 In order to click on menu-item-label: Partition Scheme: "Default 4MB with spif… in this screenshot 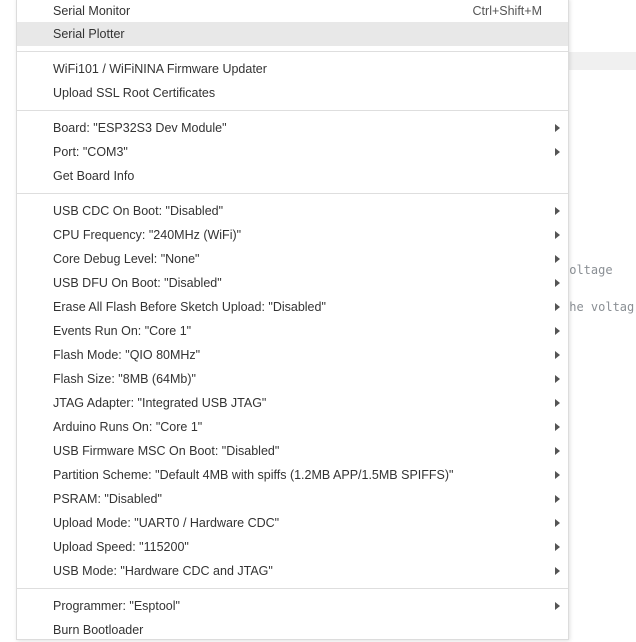, I will do `click(253, 475)`.